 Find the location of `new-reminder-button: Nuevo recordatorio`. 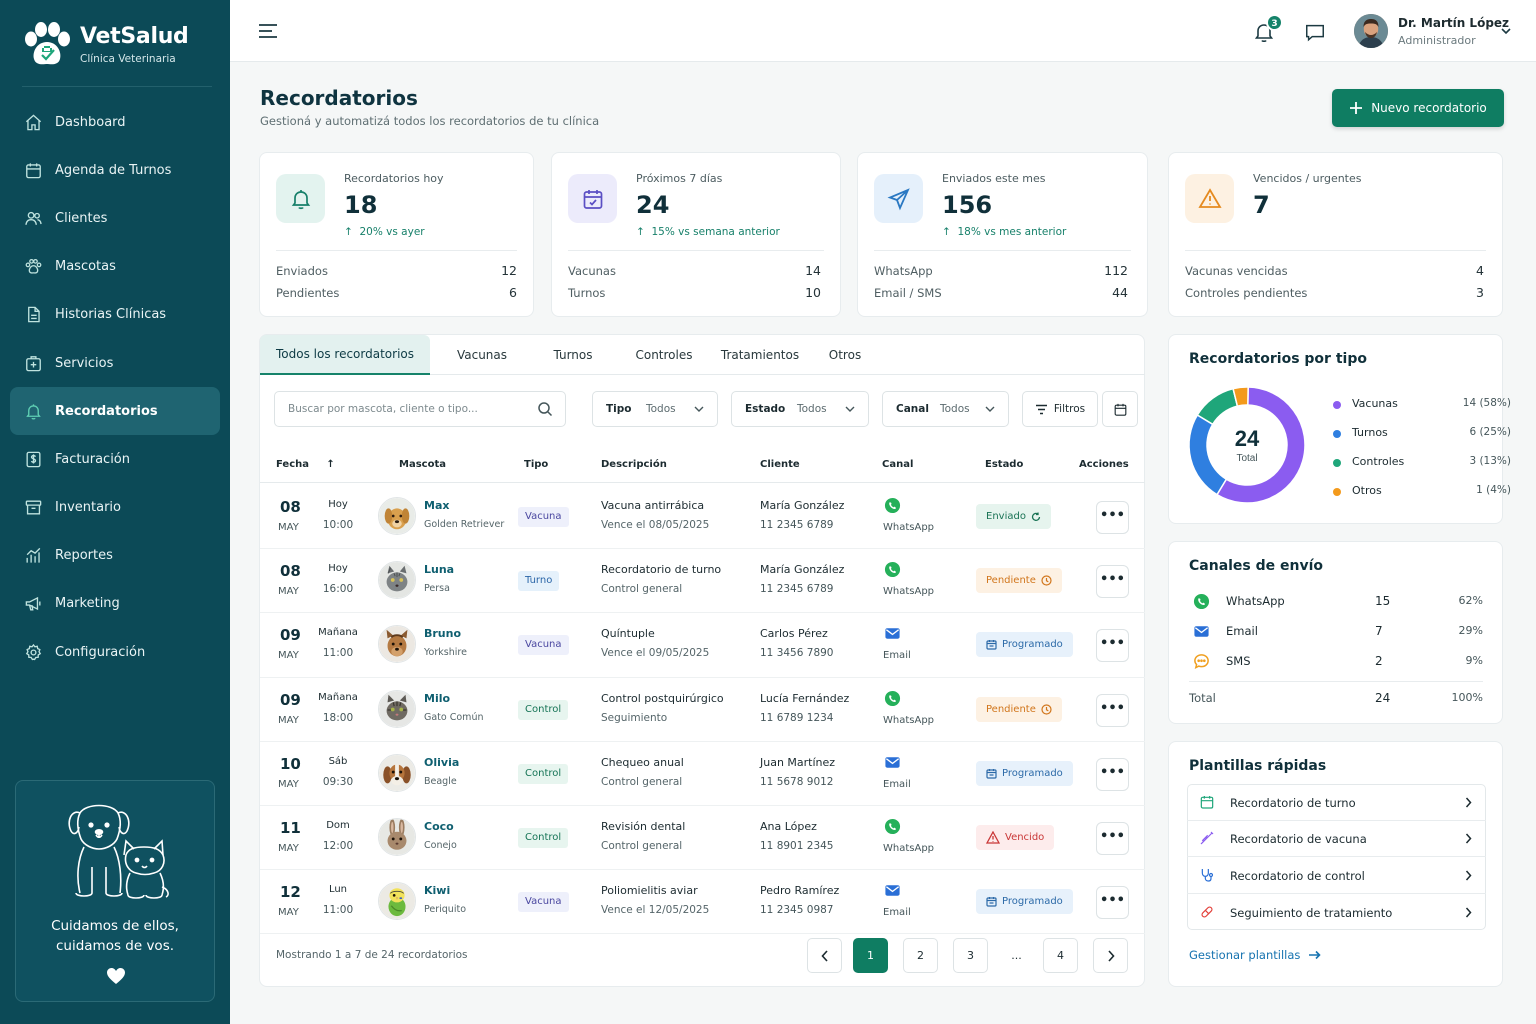

new-reminder-button: Nuevo recordatorio is located at coordinates (1418, 108).